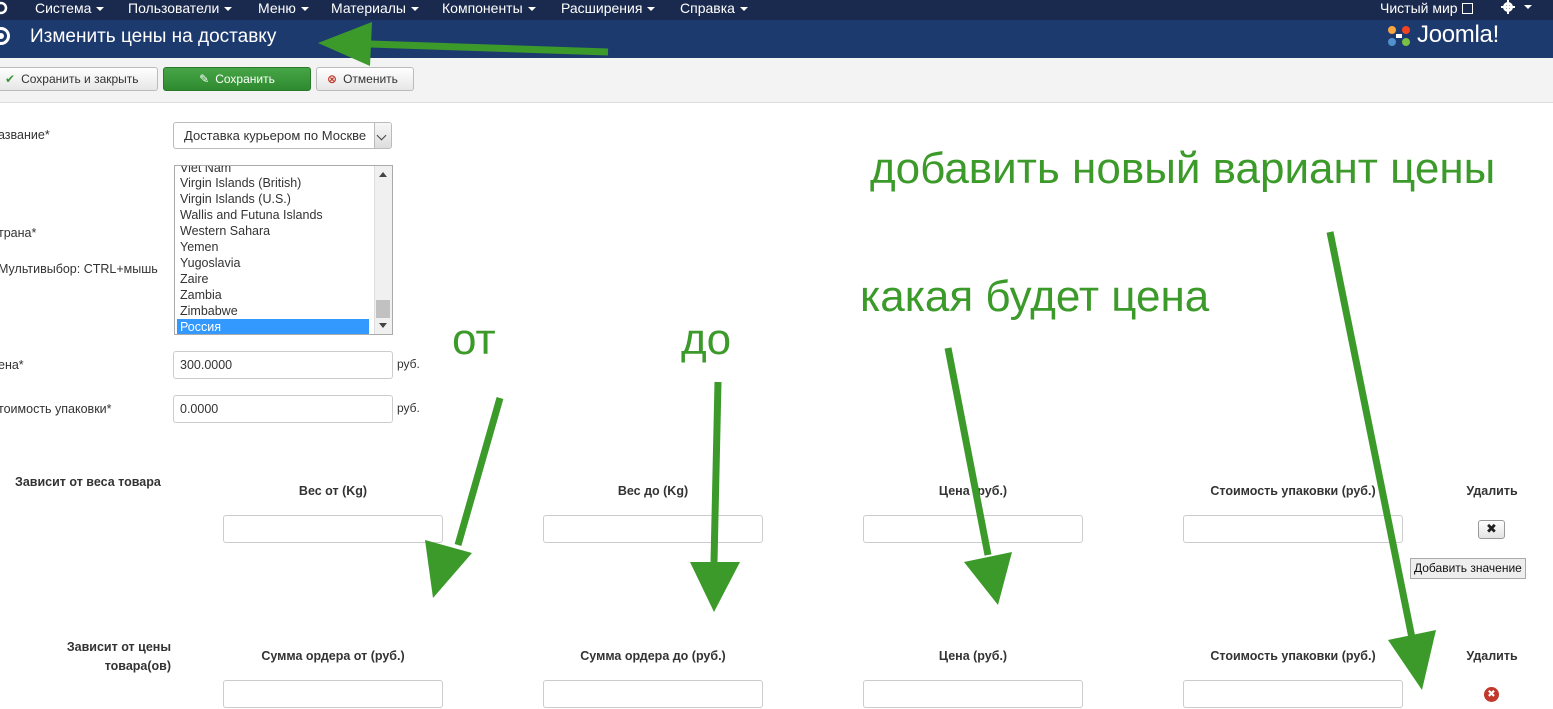 This screenshot has width=1553, height=709. What do you see at coordinates (225, 231) in the screenshot?
I see `list-item: Western Sahara` at bounding box center [225, 231].